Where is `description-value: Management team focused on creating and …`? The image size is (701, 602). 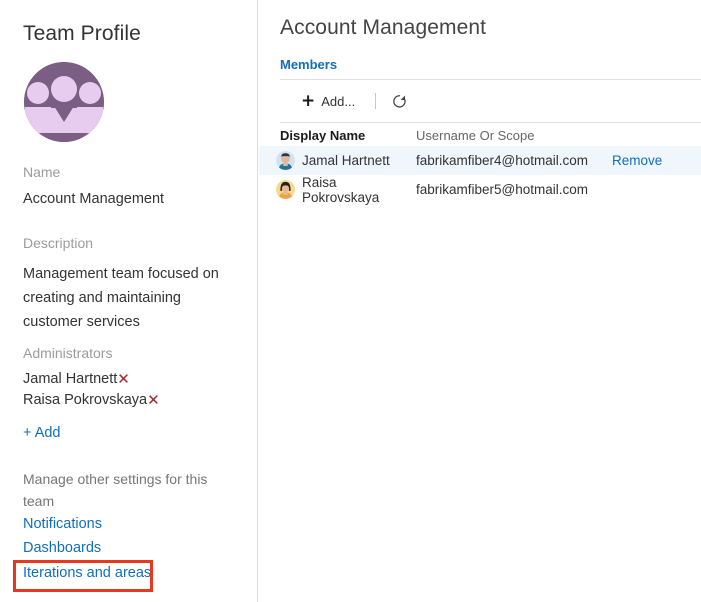
description-value: Management team focused on creating and … is located at coordinates (121, 298).